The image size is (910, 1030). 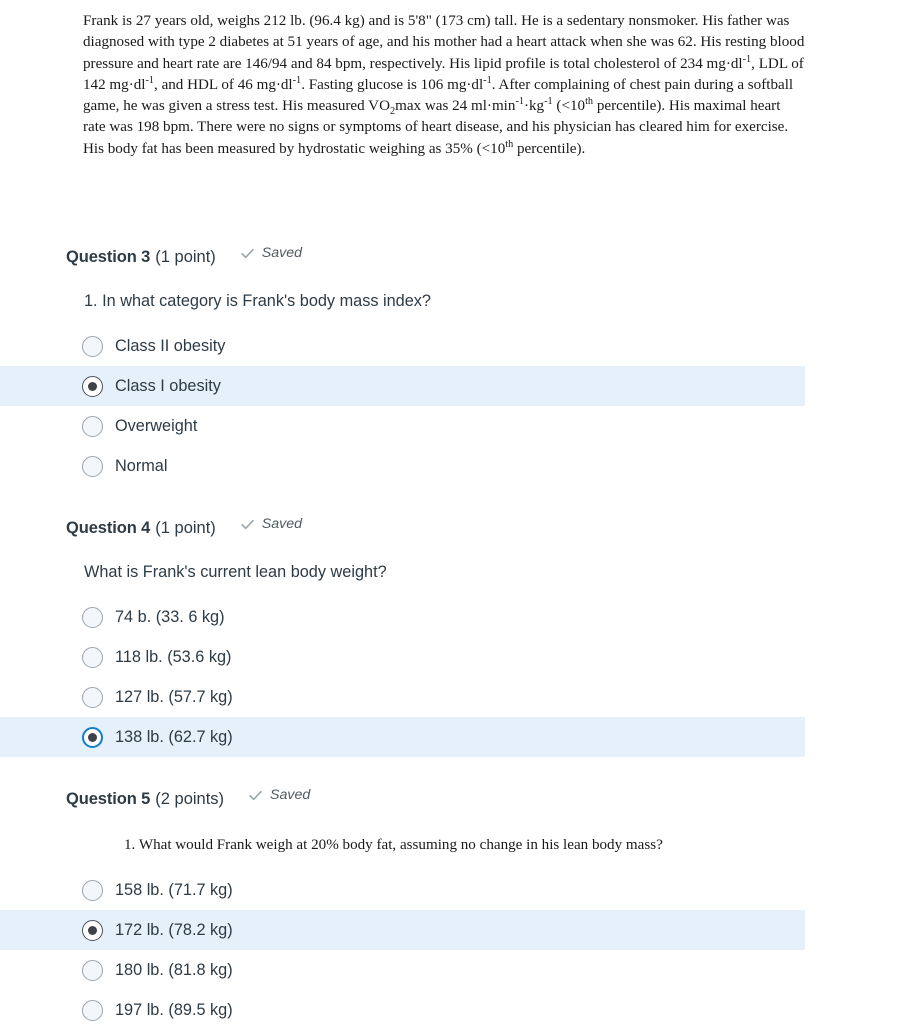 What do you see at coordinates (108, 527) in the screenshot?
I see `question-title-4: Question 4` at bounding box center [108, 527].